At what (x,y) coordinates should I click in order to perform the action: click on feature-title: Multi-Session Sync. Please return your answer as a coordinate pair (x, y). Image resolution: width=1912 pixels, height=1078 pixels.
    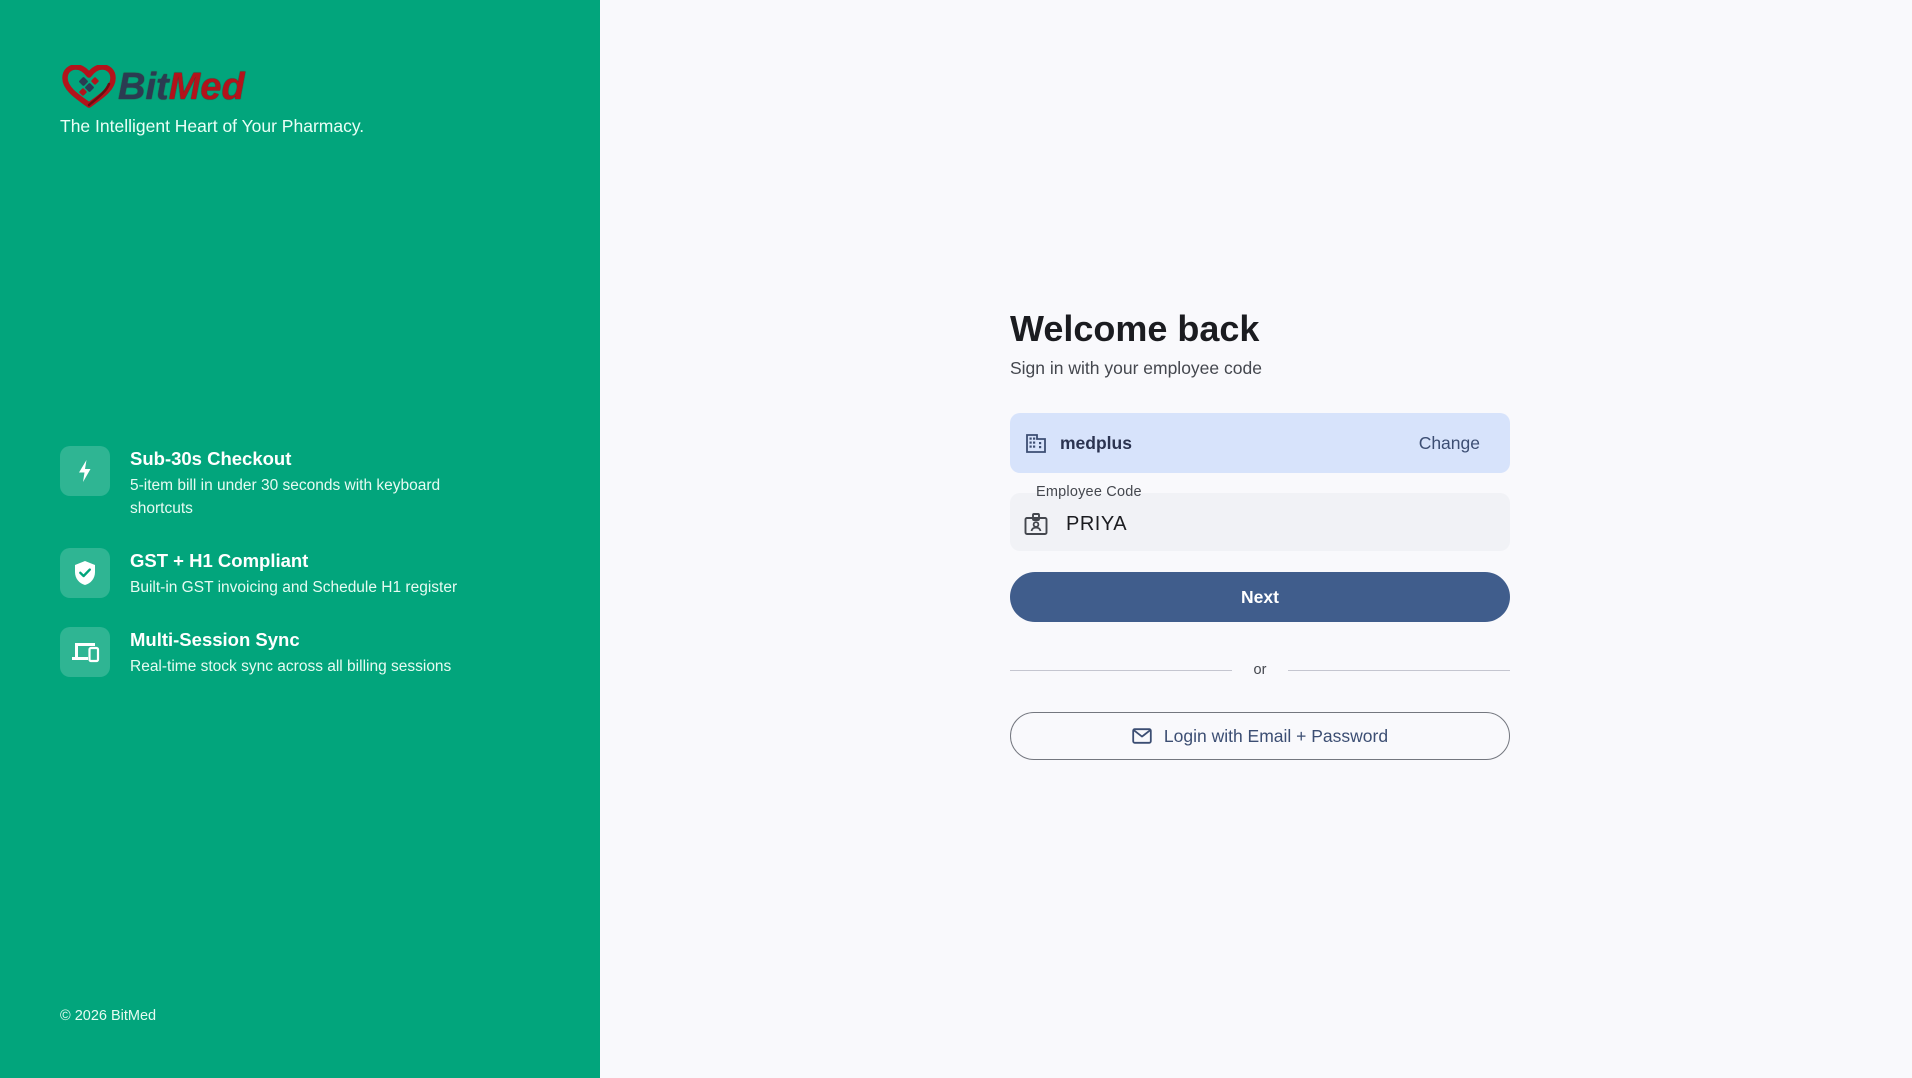
    Looking at the image, I should click on (215, 639).